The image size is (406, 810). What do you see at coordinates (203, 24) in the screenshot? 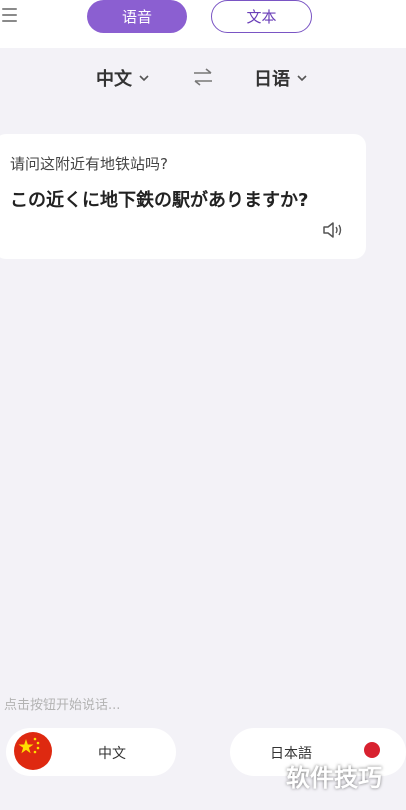
I see `top-bar: 语音 文本` at bounding box center [203, 24].